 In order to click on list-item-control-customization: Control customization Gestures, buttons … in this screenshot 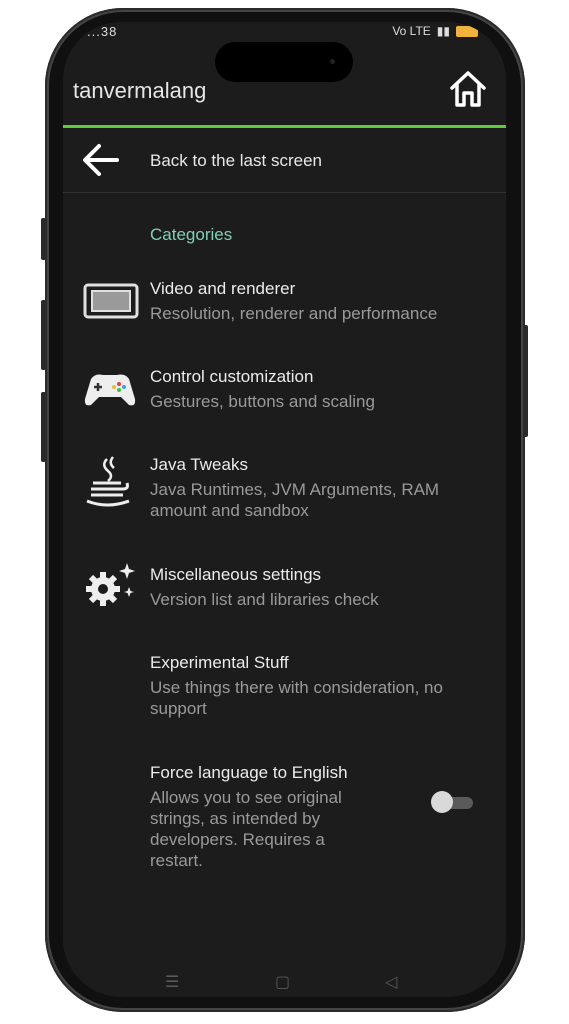, I will do `click(284, 397)`.